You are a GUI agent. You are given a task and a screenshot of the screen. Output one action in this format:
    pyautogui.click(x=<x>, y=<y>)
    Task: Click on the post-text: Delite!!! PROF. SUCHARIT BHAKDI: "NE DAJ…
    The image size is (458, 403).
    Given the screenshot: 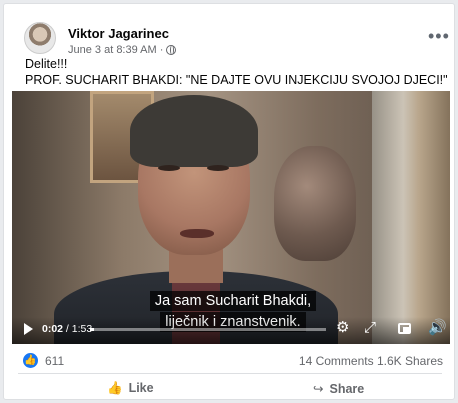 What is the action you would take?
    pyautogui.click(x=236, y=72)
    